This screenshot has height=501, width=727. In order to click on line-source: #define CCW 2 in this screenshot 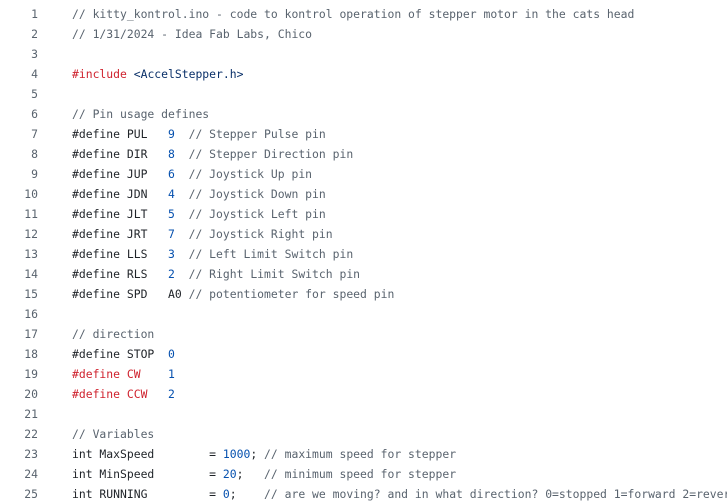, I will do `click(123, 394)`.